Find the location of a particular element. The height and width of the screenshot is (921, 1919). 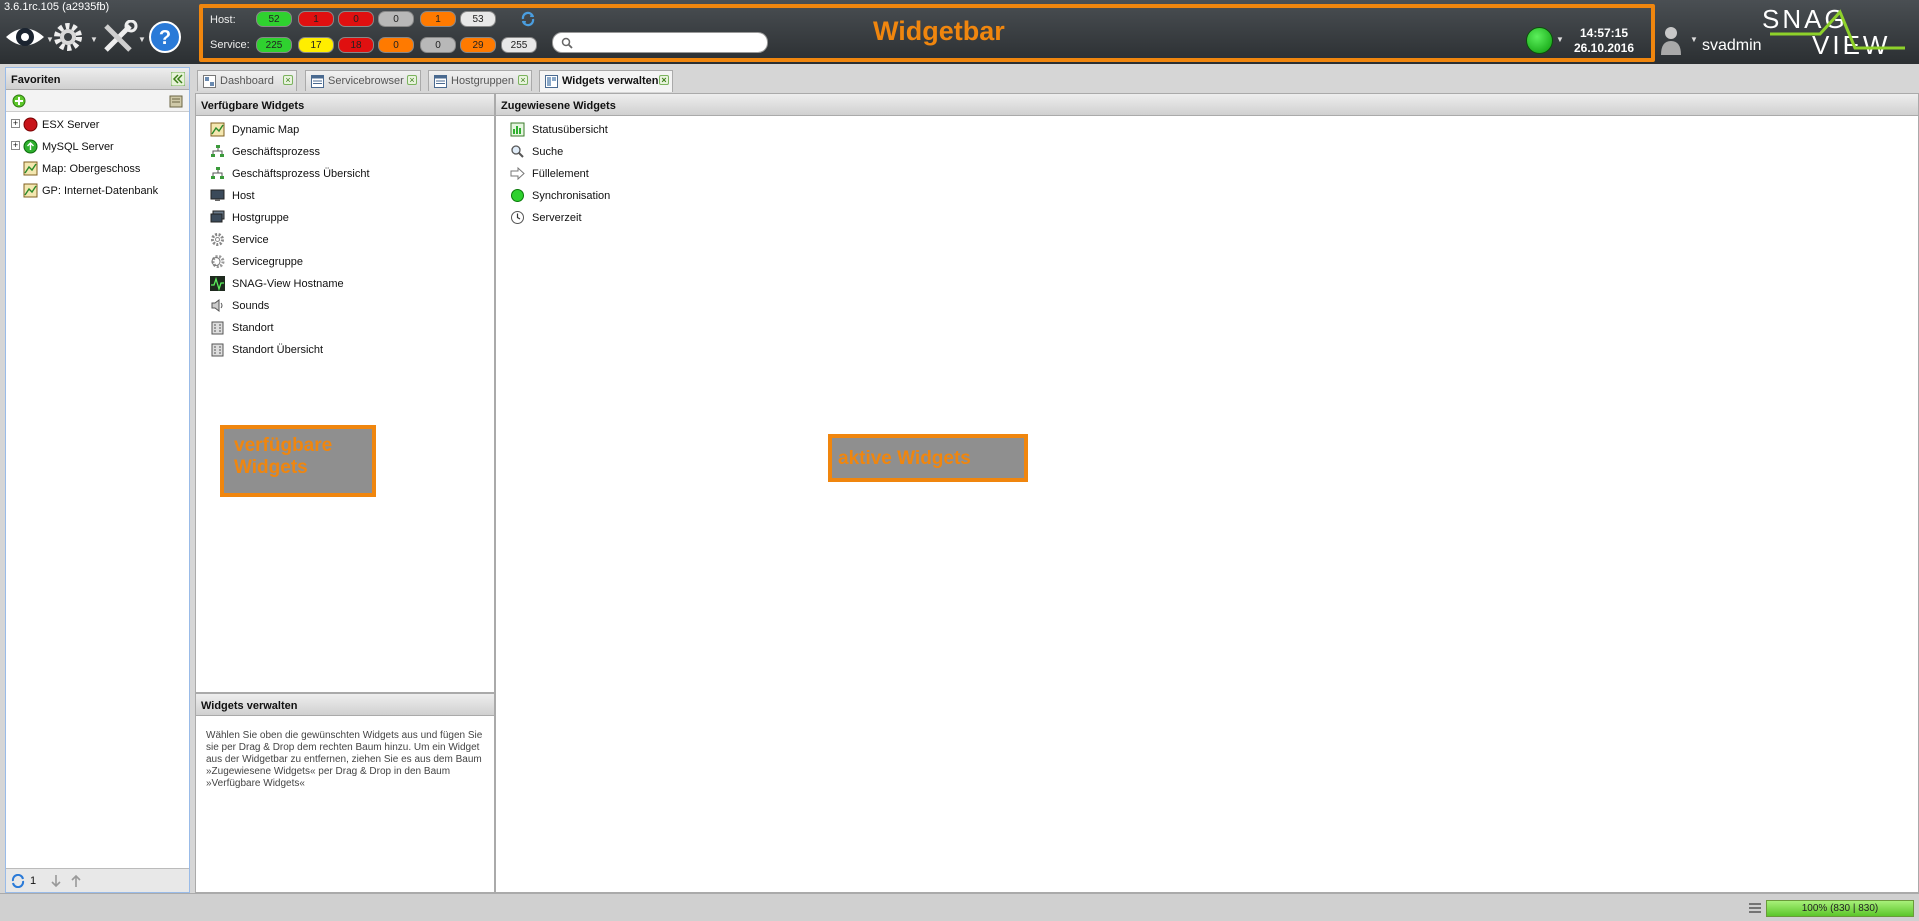

favorite-label: ESX Server is located at coordinates (71, 125).